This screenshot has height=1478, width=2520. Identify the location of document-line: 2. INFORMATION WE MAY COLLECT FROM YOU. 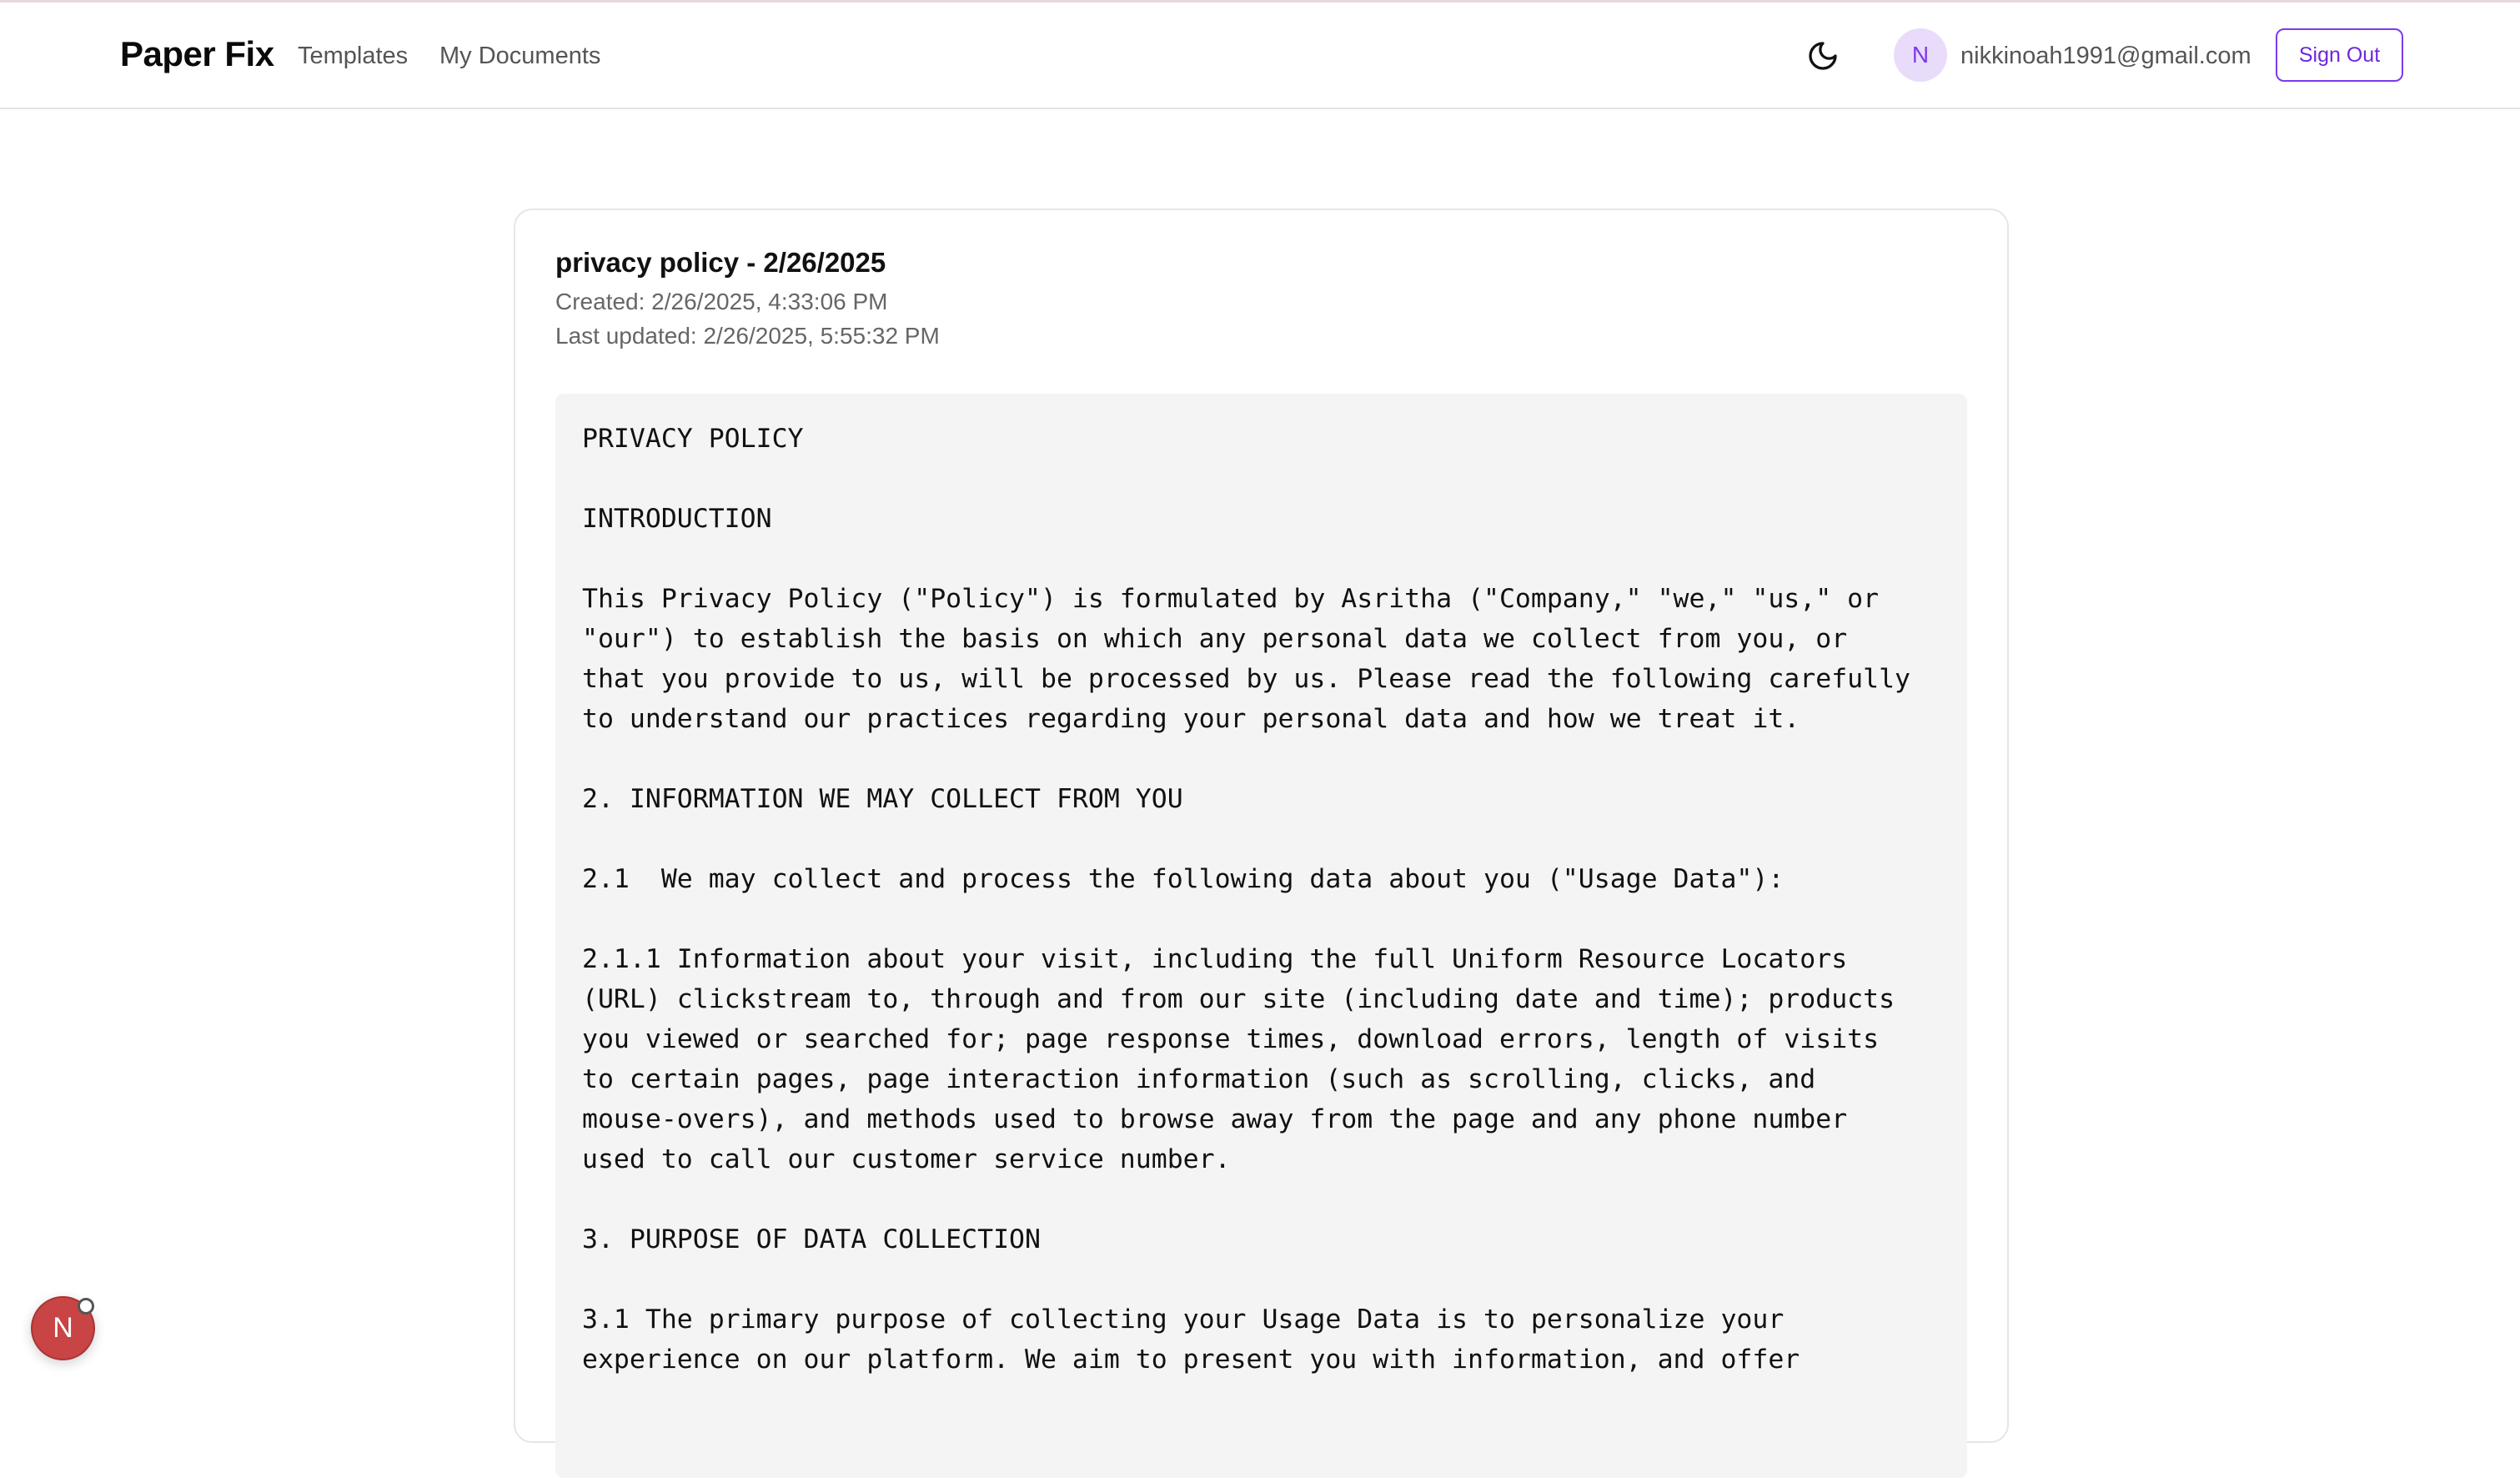
(882, 799).